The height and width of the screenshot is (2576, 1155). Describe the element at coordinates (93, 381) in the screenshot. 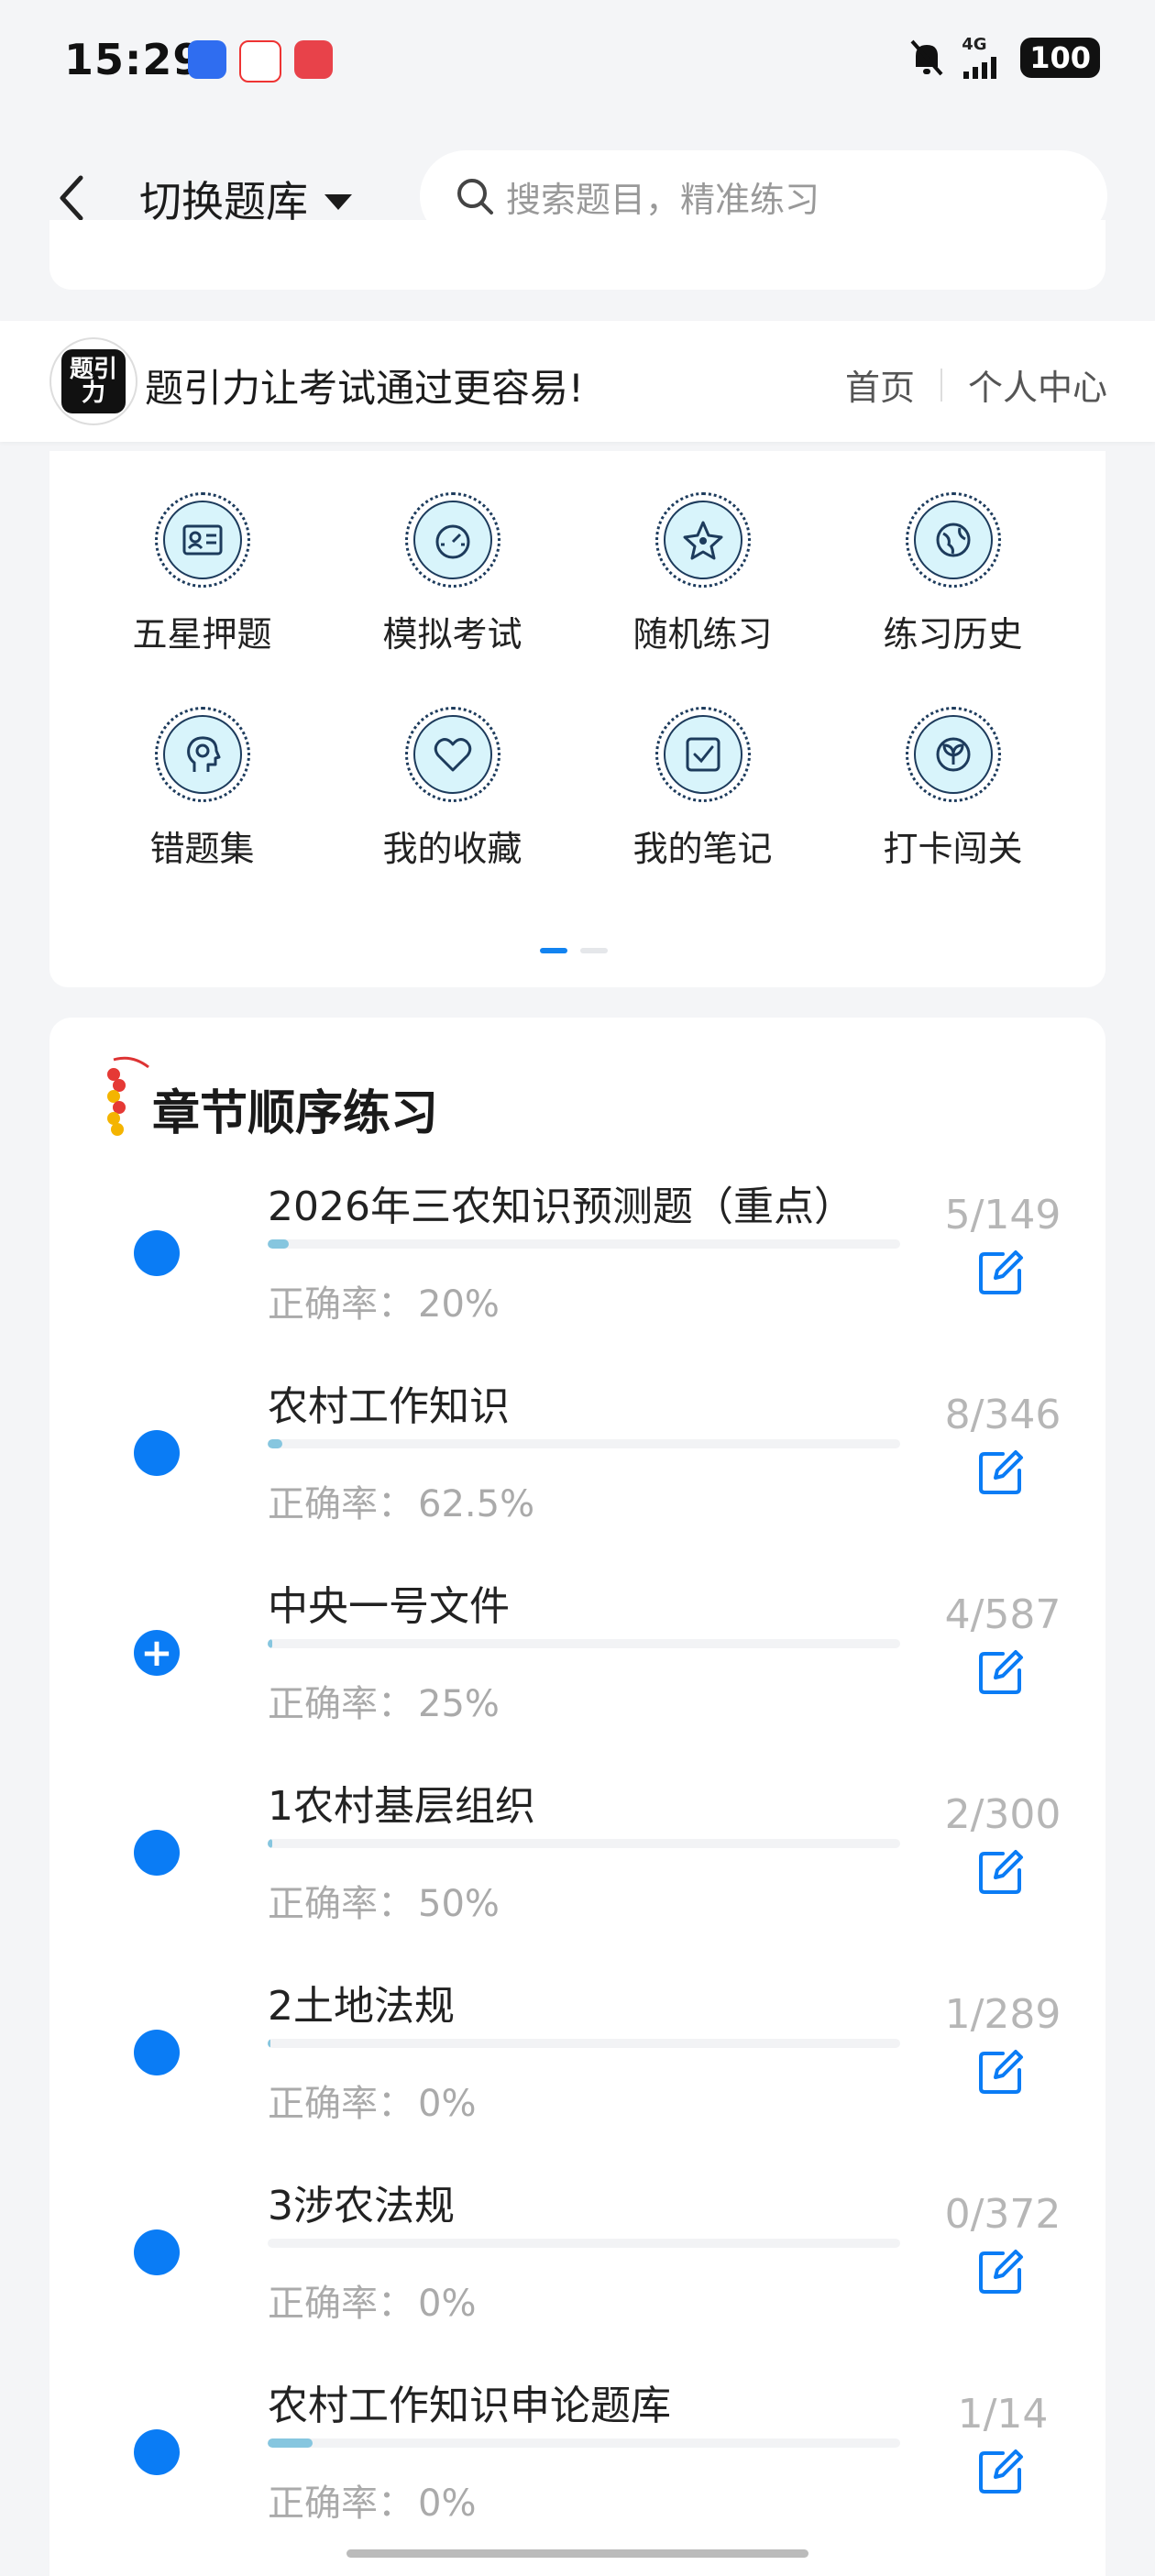

I see `logo-mark: 题引力` at that location.